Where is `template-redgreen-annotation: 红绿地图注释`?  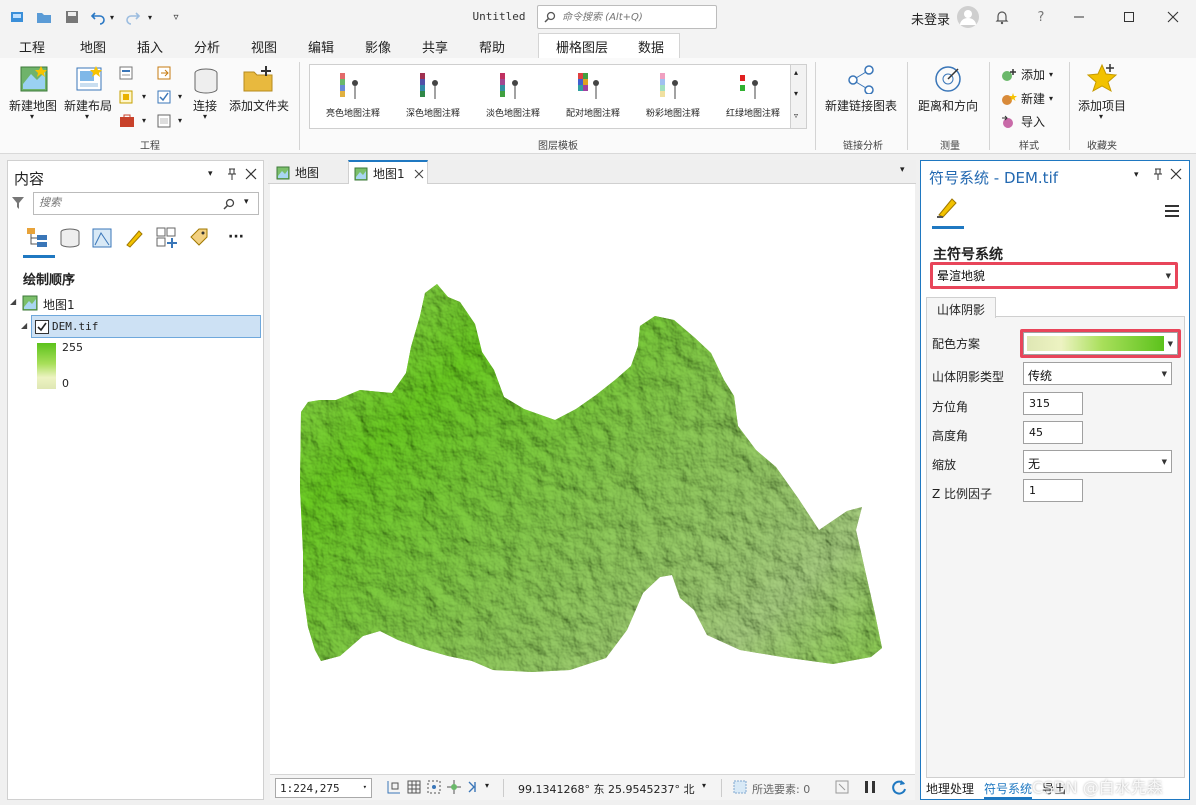
template-redgreen-annotation: 红绿地图注释 is located at coordinates (753, 98).